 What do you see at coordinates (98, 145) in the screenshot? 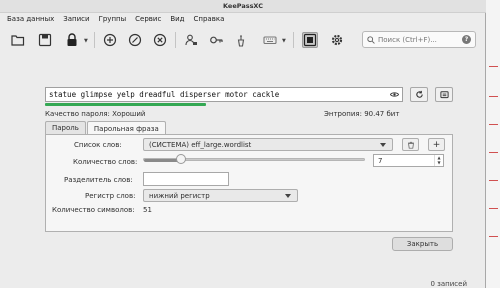
I see `wordlist-label: Список слов:` at bounding box center [98, 145].